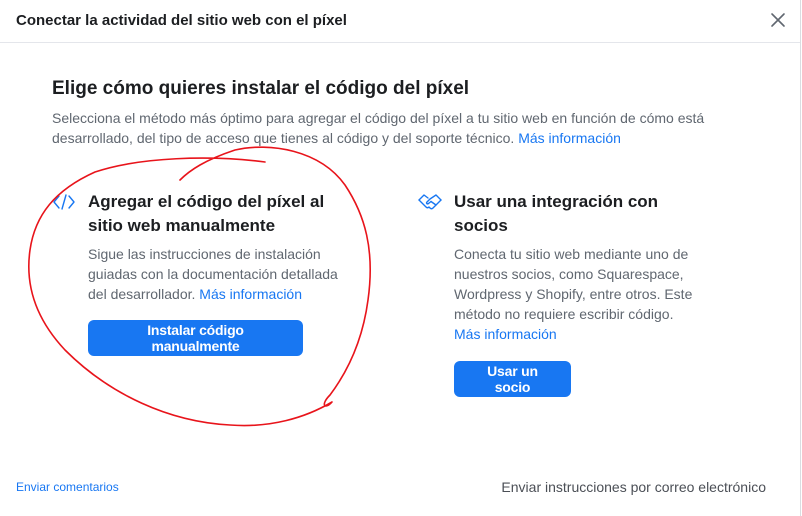 The width and height of the screenshot is (802, 516). What do you see at coordinates (67, 487) in the screenshot?
I see `send-feedback-link: Enviar comentarios` at bounding box center [67, 487].